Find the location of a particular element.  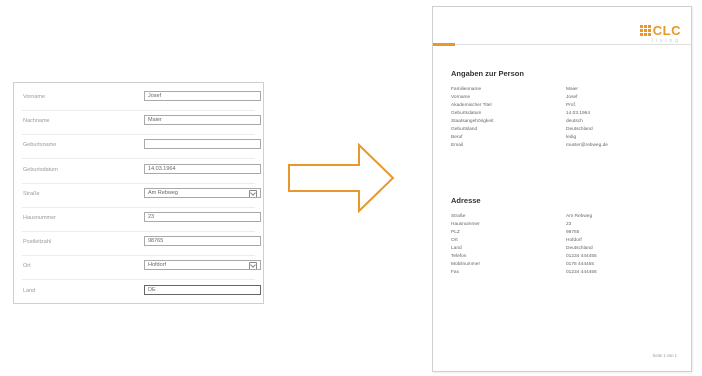

address-section-title: Adresse is located at coordinates (466, 200).